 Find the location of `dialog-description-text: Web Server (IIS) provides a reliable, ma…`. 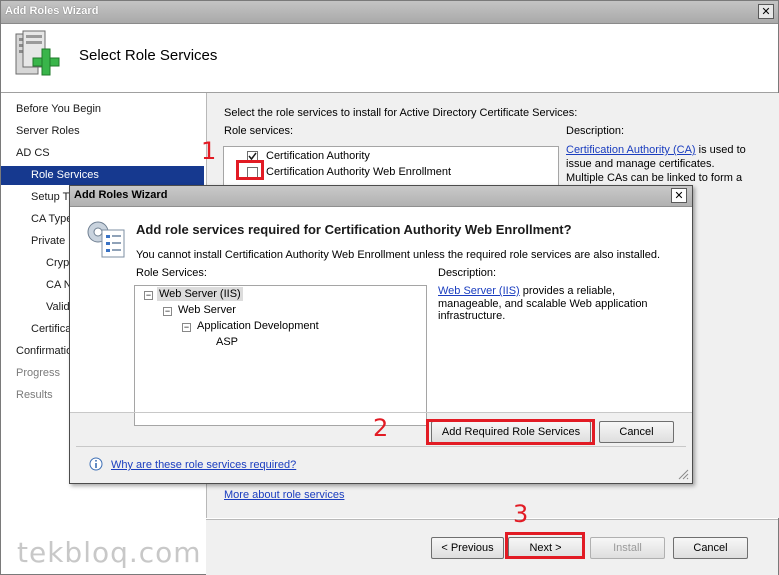

dialog-description-text: Web Server (IIS) provides a reliable, ma… is located at coordinates (558, 304).